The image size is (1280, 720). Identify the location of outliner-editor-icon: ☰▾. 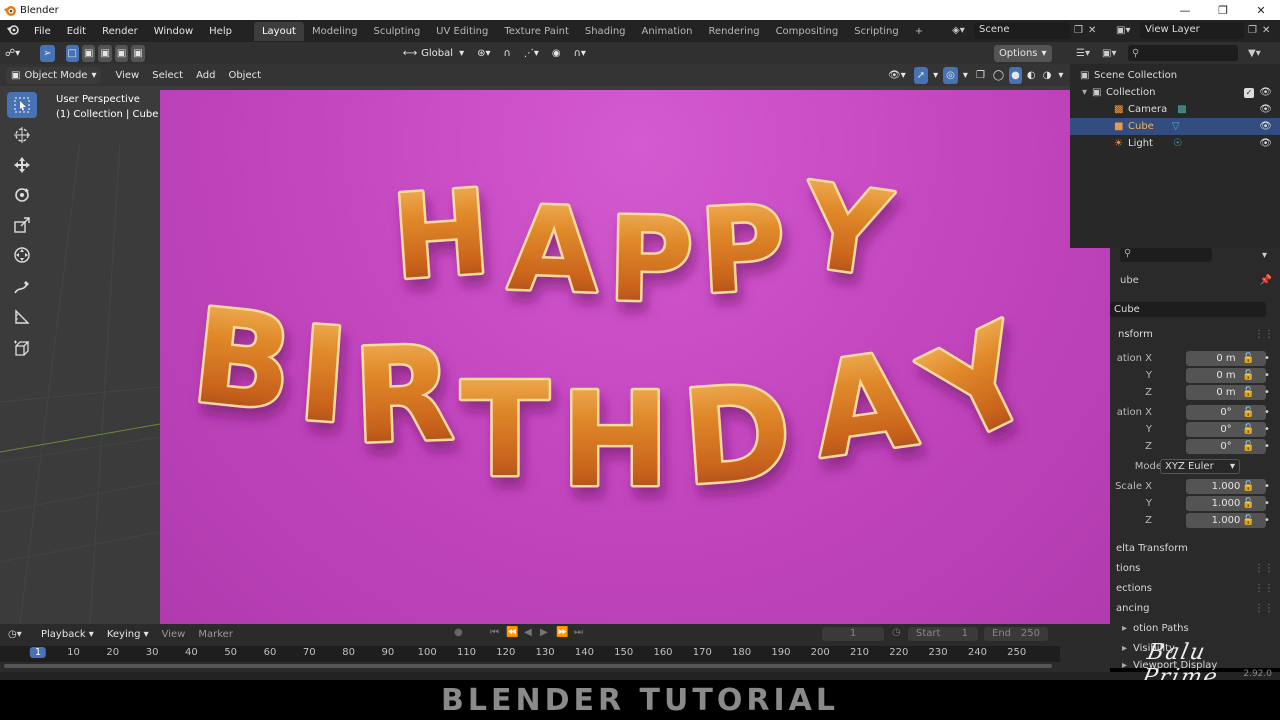
(1089, 53).